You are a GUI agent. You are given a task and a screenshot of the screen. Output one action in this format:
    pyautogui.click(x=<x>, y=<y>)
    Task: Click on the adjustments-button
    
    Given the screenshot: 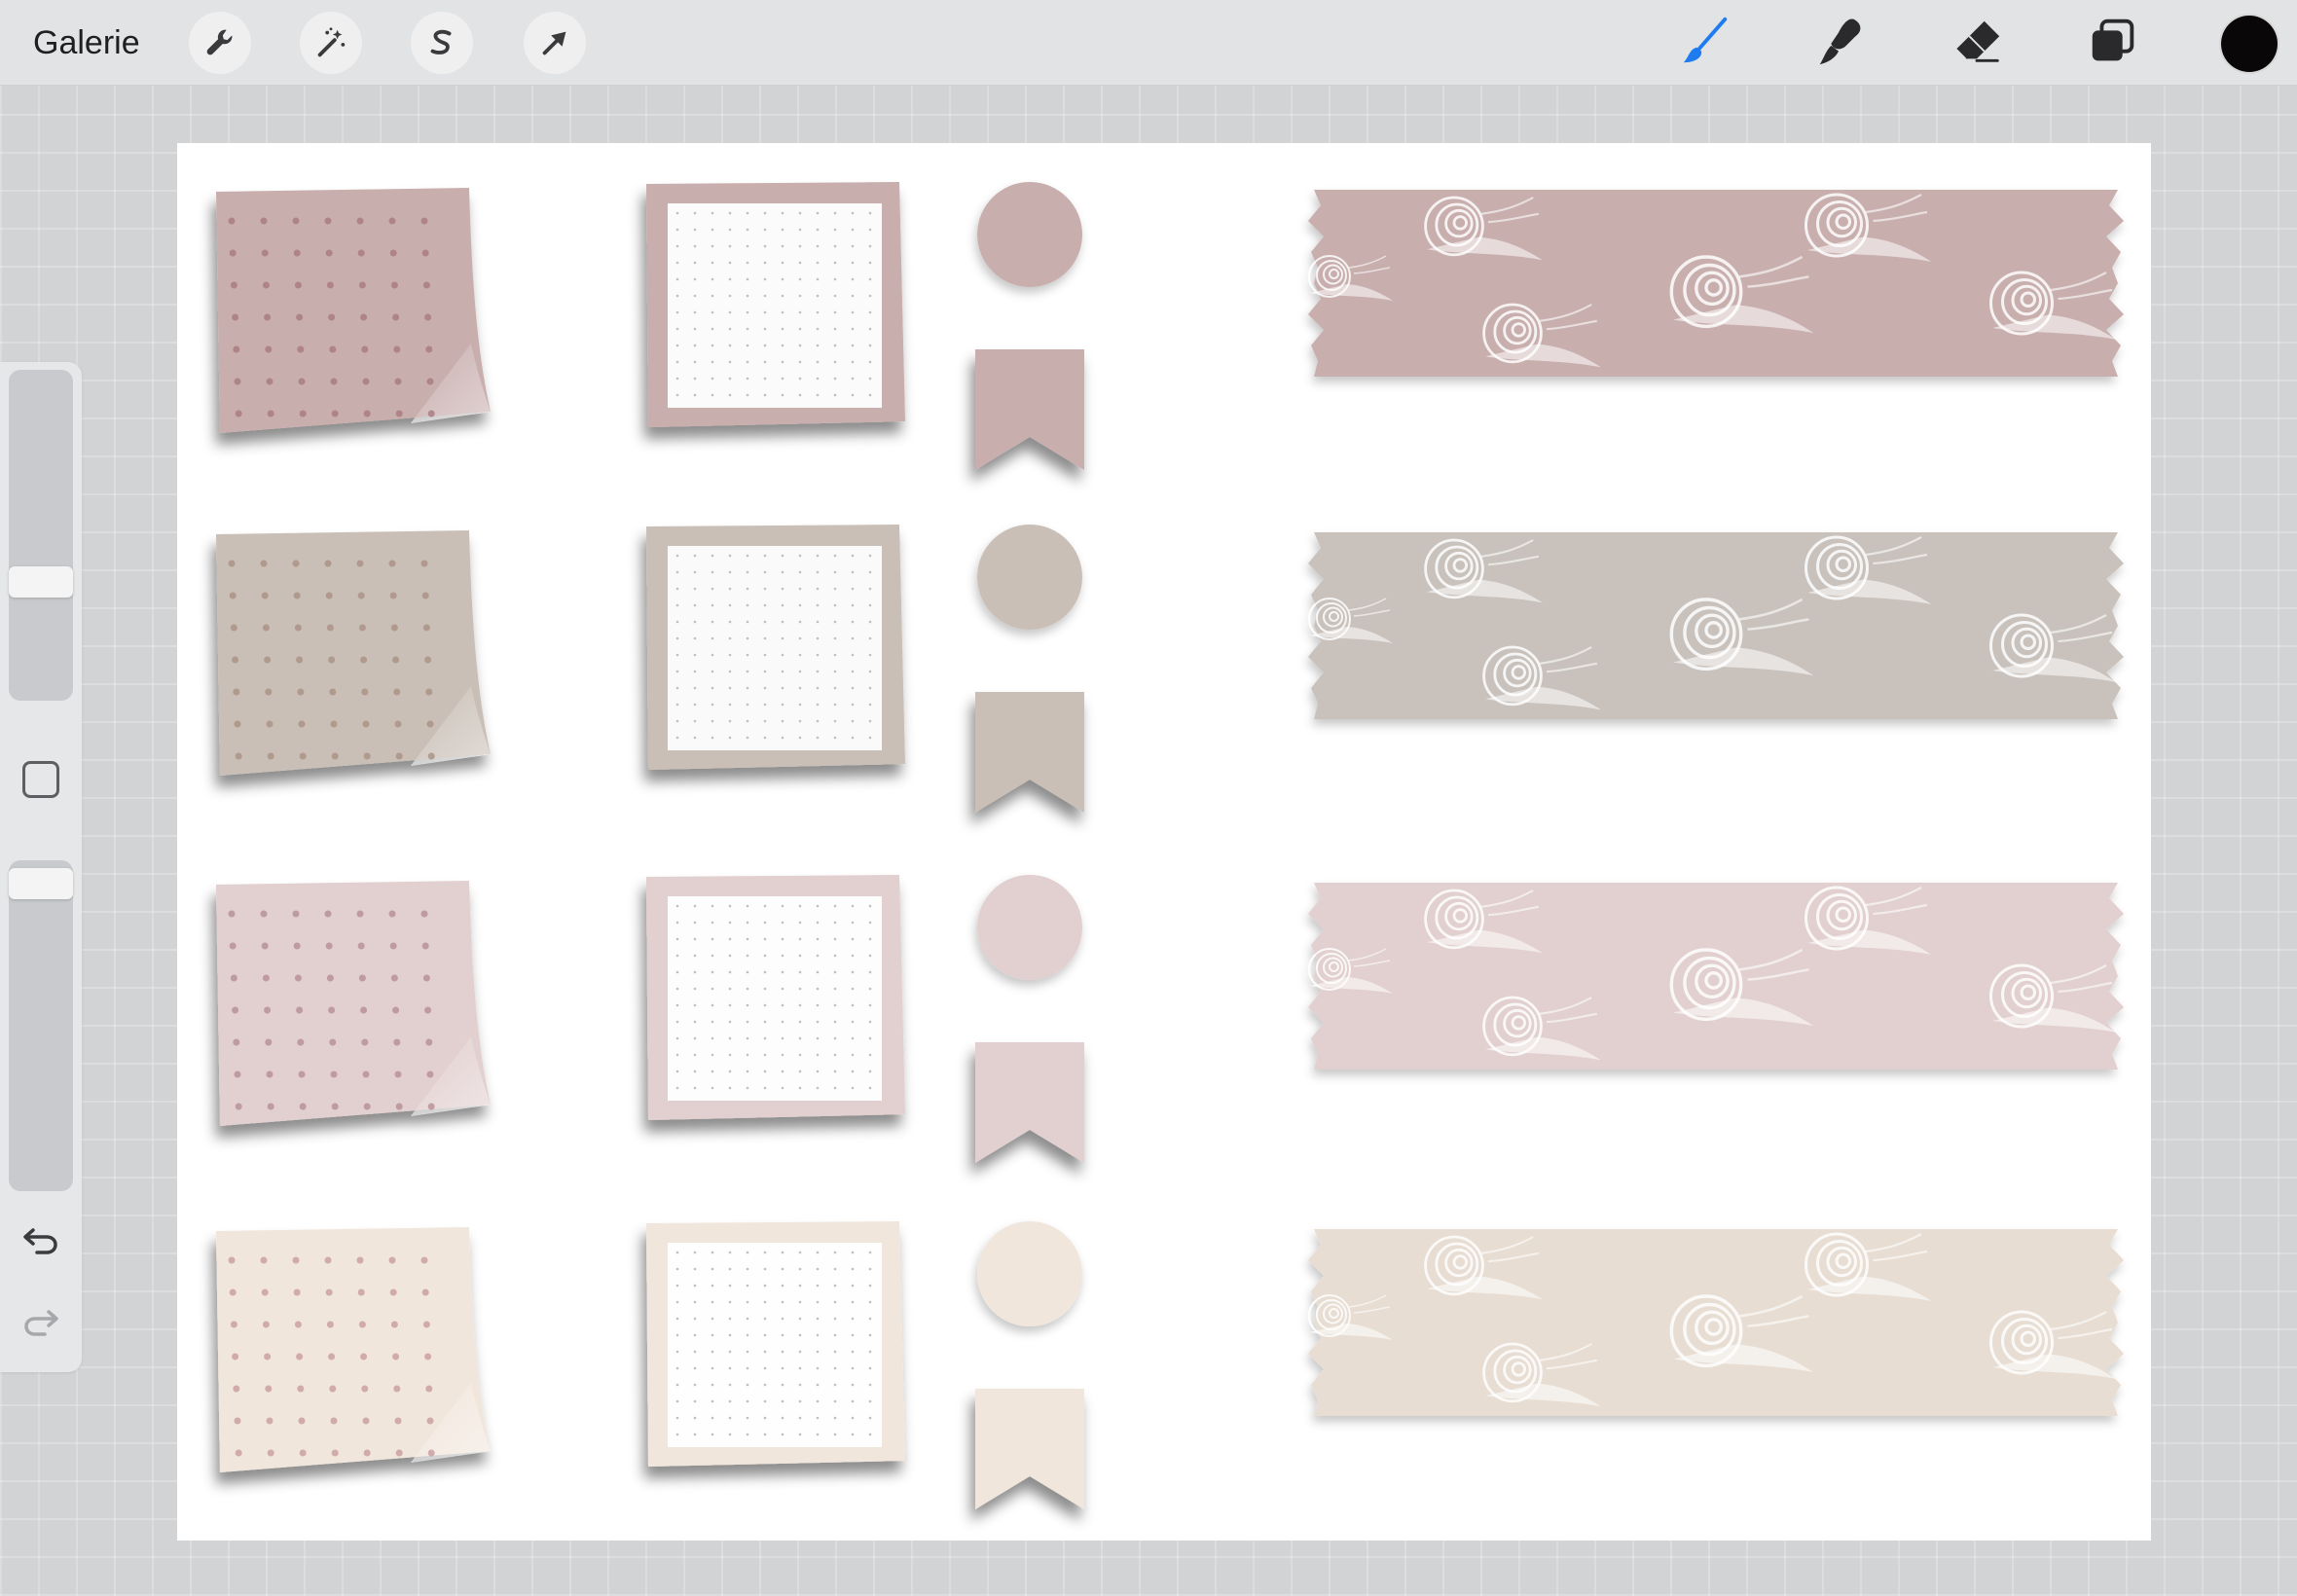 What is the action you would take?
    pyautogui.click(x=331, y=43)
    